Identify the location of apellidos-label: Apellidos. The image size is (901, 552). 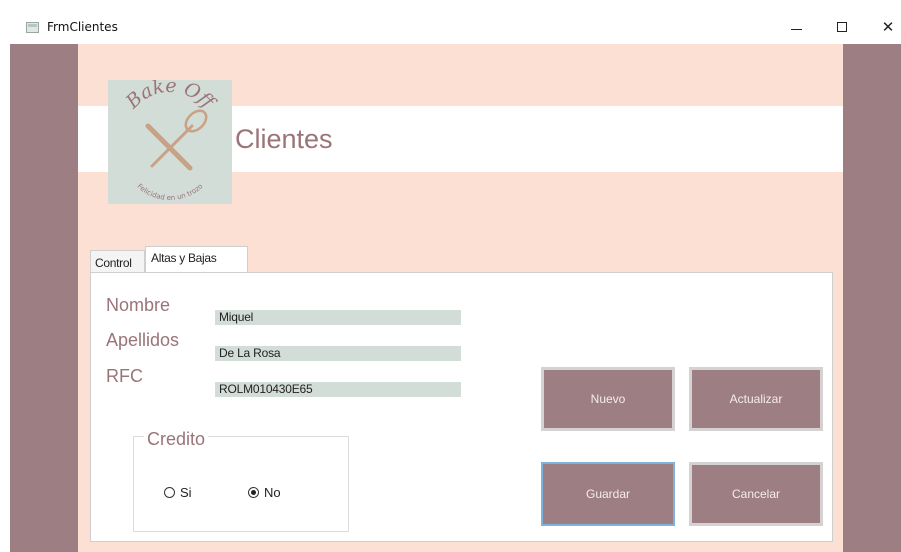
(143, 340).